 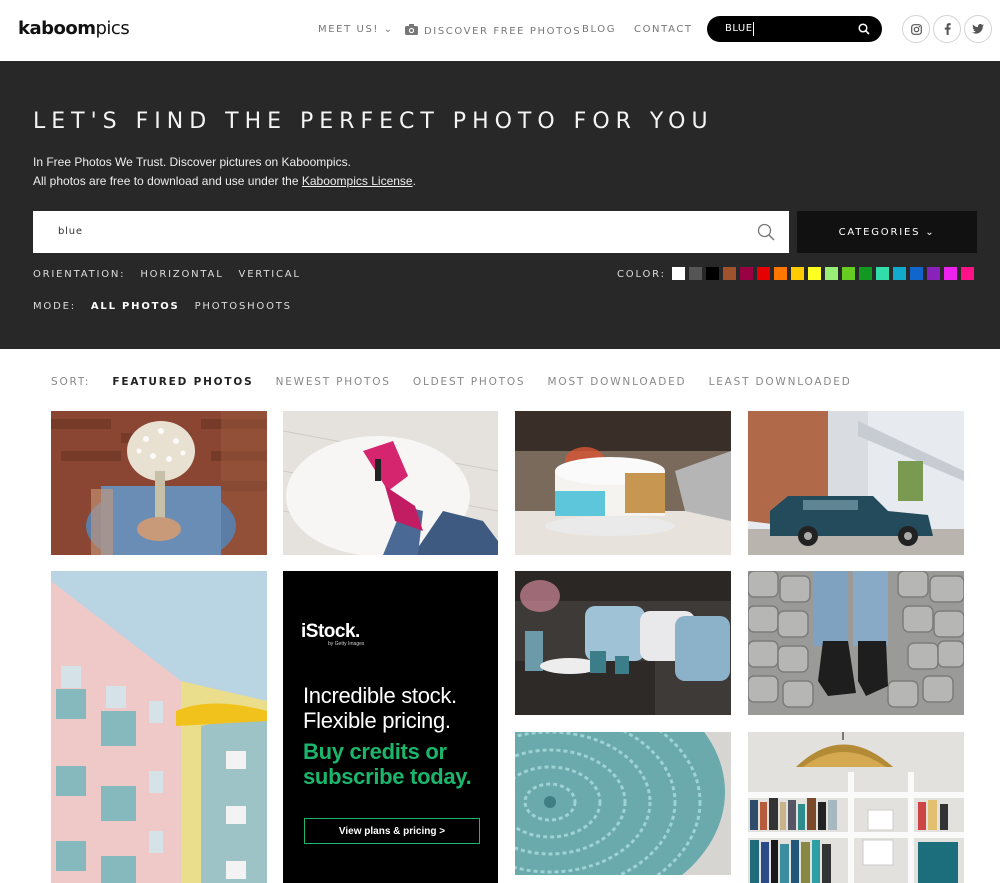 What do you see at coordinates (623, 483) in the screenshot?
I see `photo-cake` at bounding box center [623, 483].